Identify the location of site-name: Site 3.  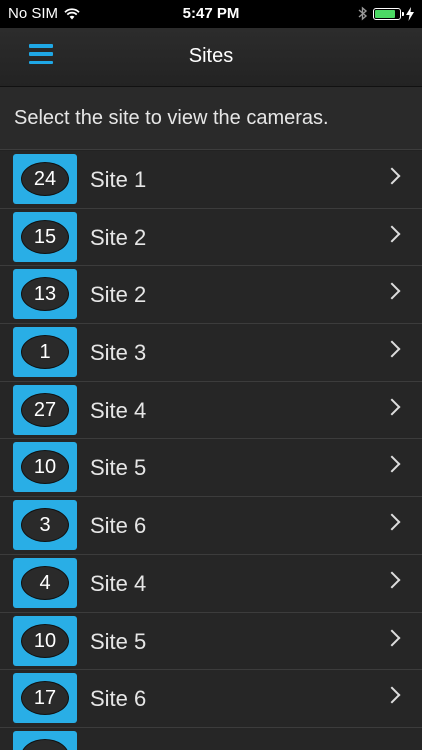
(118, 353).